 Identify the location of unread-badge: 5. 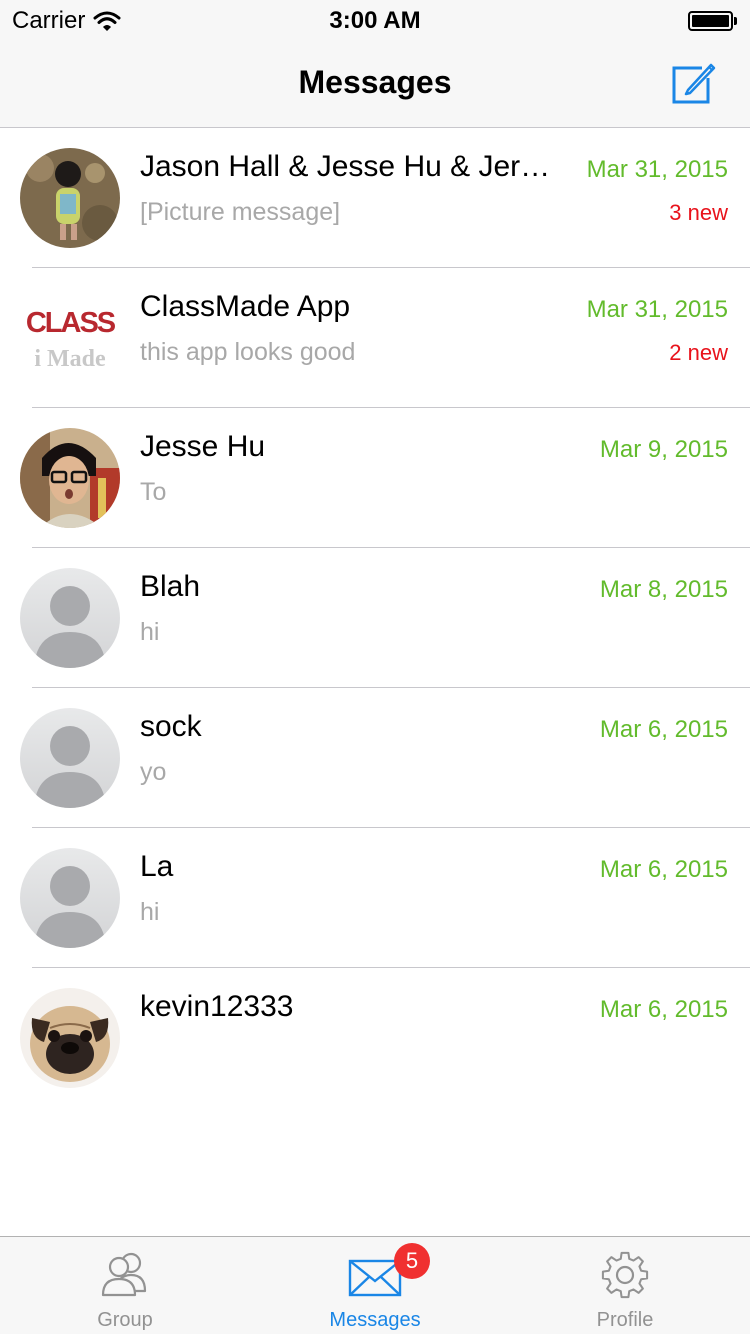
(412, 1261).